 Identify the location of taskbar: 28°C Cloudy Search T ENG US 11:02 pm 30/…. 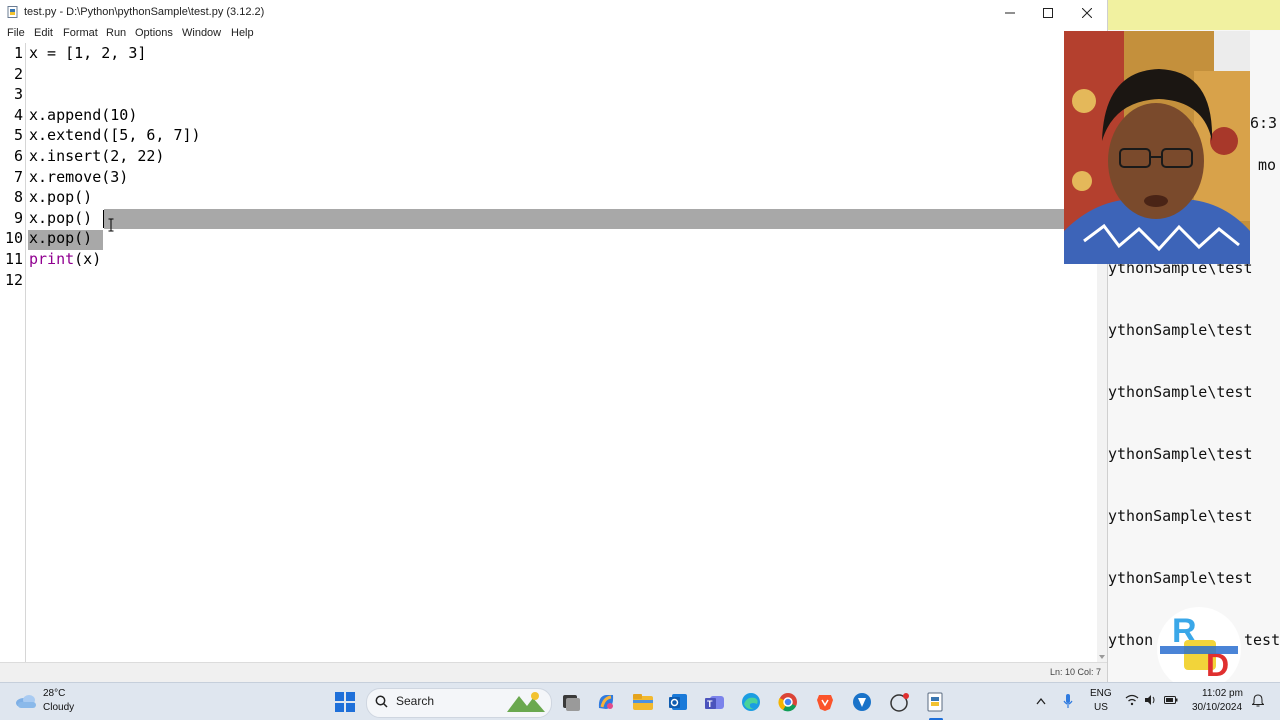
(640, 701).